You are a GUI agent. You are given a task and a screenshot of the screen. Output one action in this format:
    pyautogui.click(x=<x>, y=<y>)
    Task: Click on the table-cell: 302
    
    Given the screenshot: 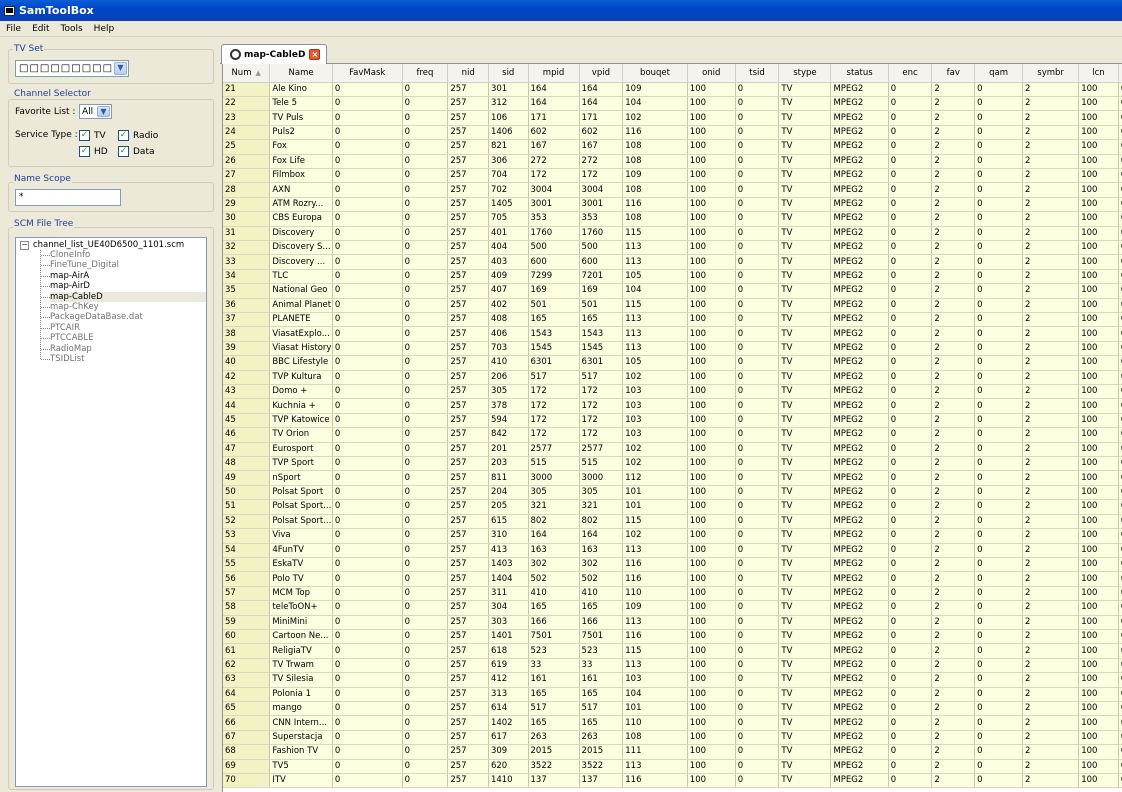 What is the action you would take?
    pyautogui.click(x=601, y=565)
    